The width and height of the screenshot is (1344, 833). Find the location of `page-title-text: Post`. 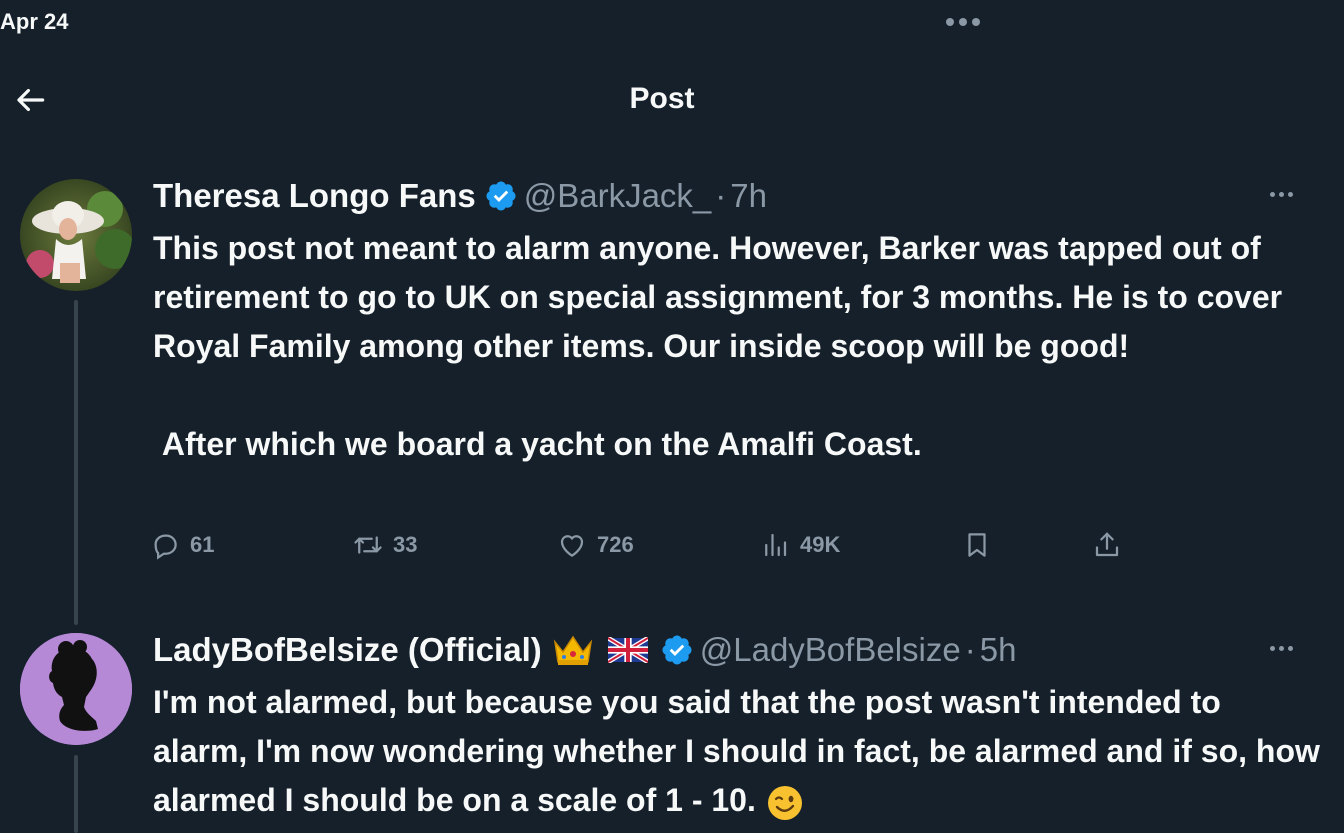

page-title-text: Post is located at coordinates (662, 98).